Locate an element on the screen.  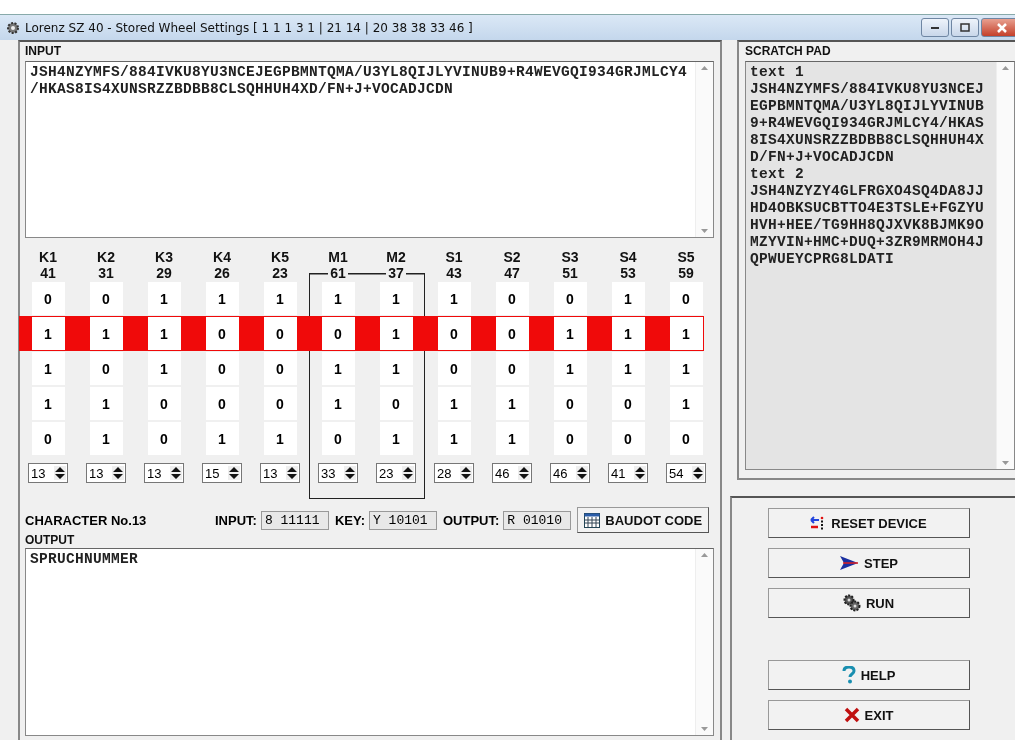
help-button: HELP is located at coordinates (868, 675).